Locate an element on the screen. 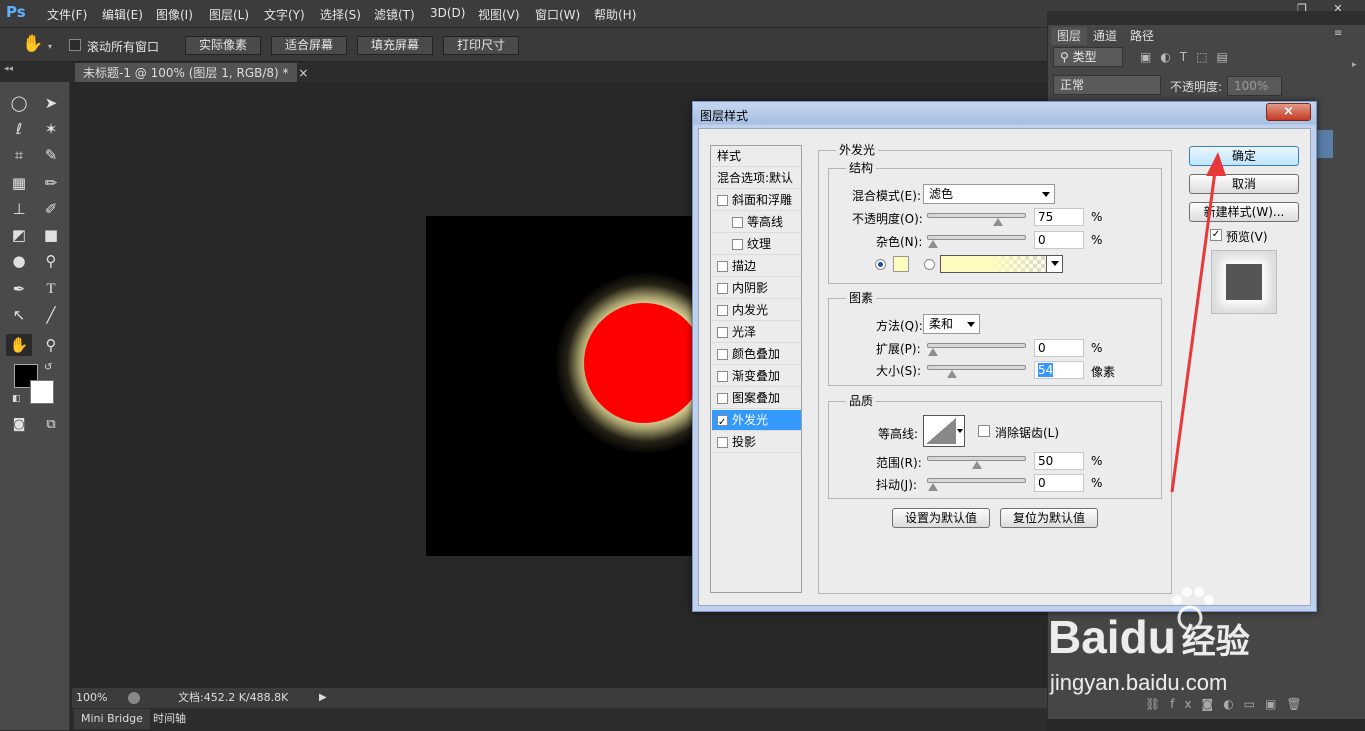 This screenshot has height=731, width=1365. size-slider-thumb is located at coordinates (952, 374).